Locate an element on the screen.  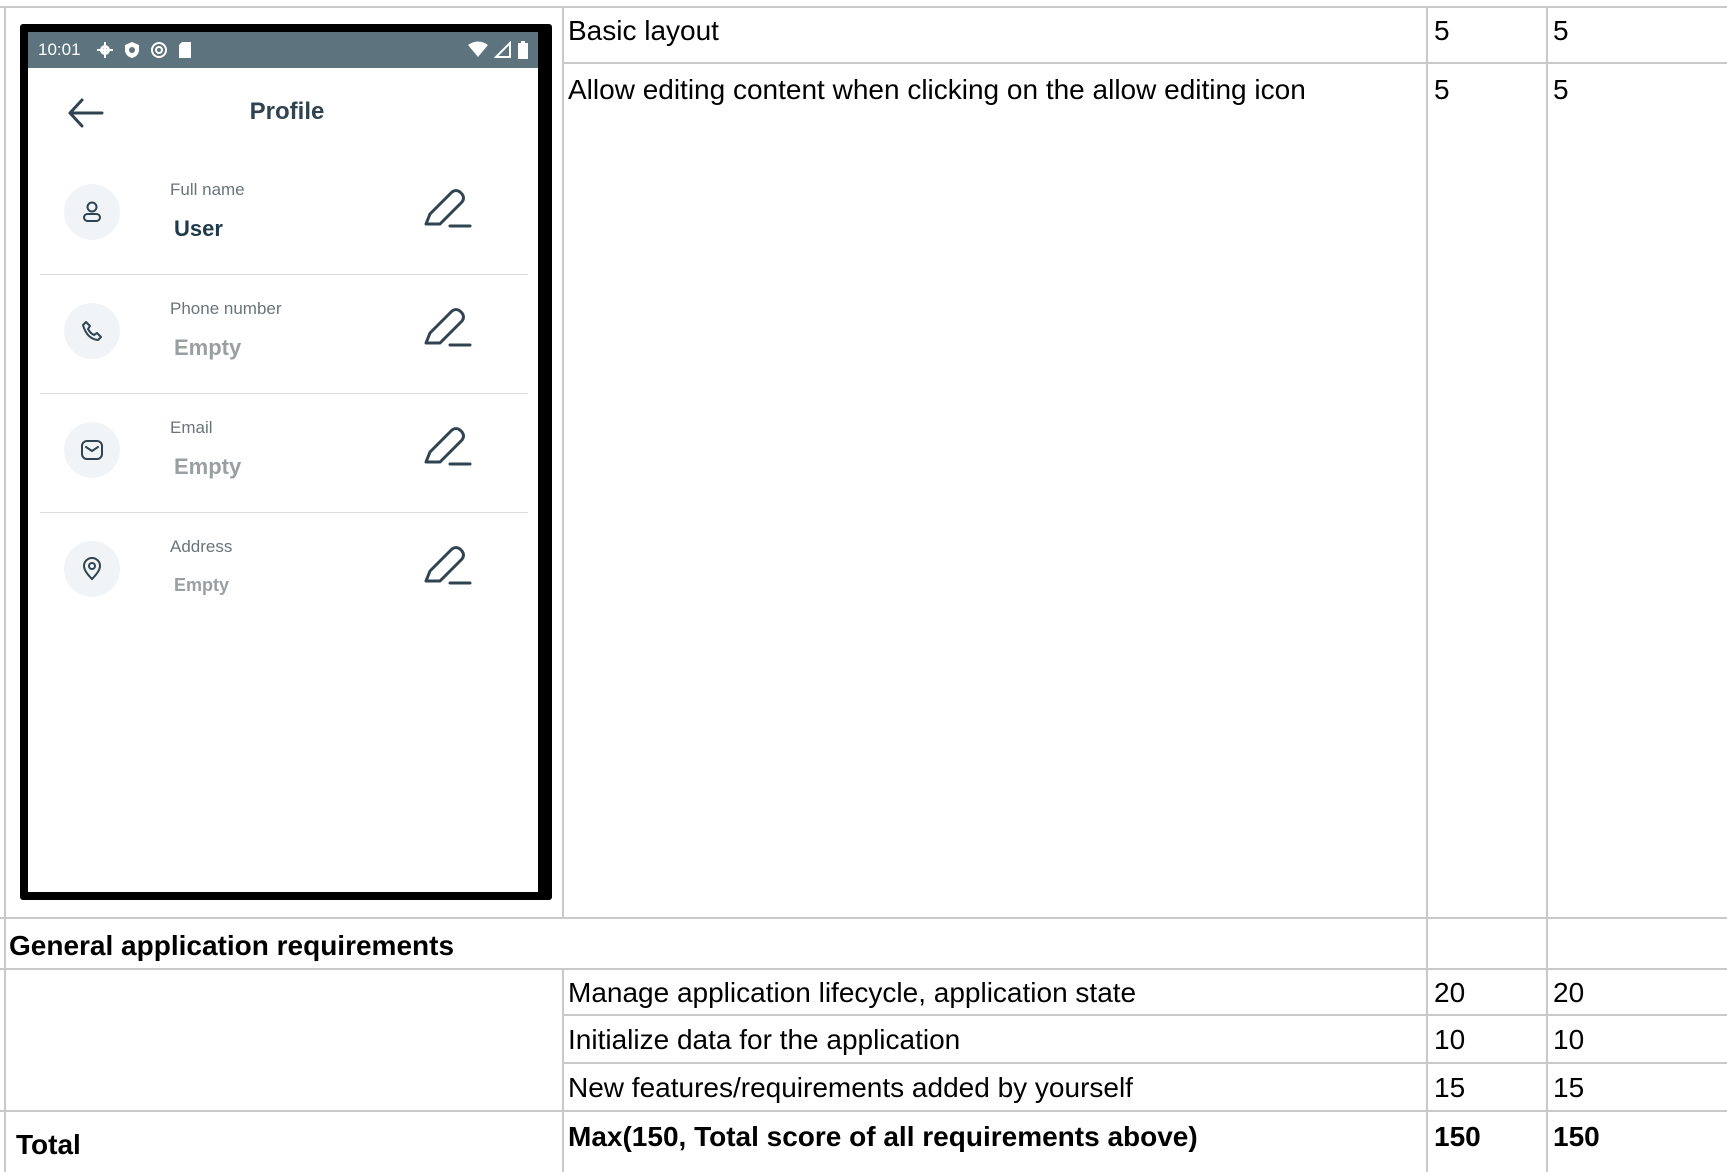
profile-field-row: Email Empty is located at coordinates (284, 453).